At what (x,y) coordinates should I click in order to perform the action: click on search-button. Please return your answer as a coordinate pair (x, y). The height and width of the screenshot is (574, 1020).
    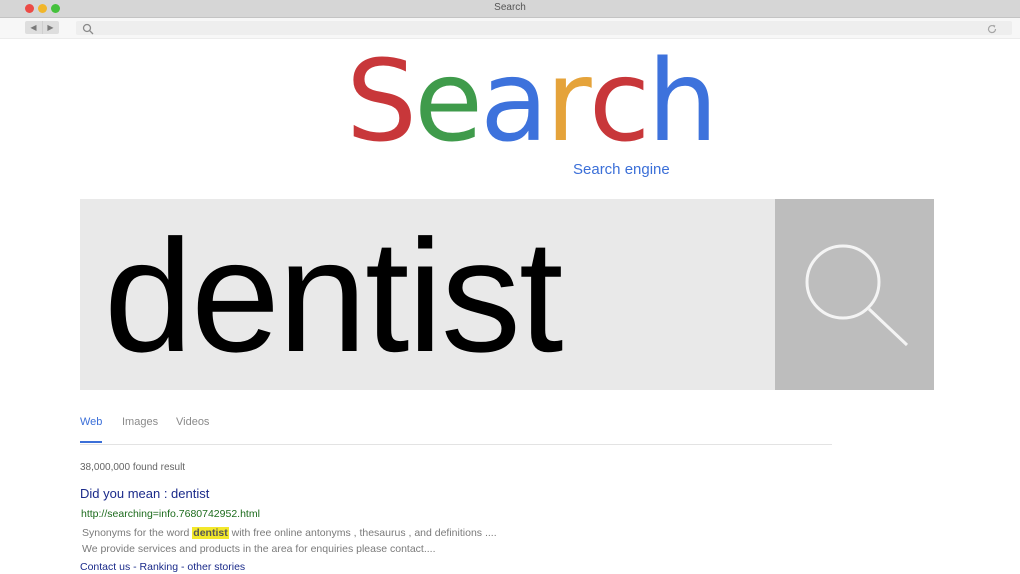
    Looking at the image, I should click on (854, 294).